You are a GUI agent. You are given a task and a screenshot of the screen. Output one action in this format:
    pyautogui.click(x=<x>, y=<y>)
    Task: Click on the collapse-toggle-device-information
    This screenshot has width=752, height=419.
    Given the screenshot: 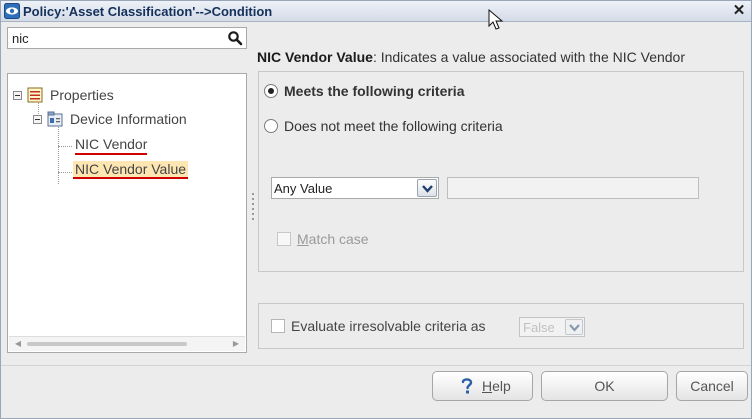 What is the action you would take?
    pyautogui.click(x=37, y=119)
    